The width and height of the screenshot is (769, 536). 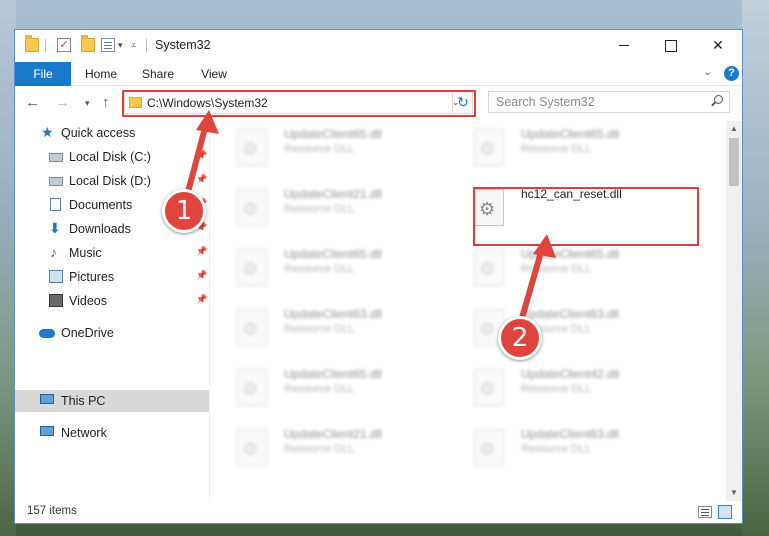 I want to click on step-badge-2: 2, so click(x=520, y=338).